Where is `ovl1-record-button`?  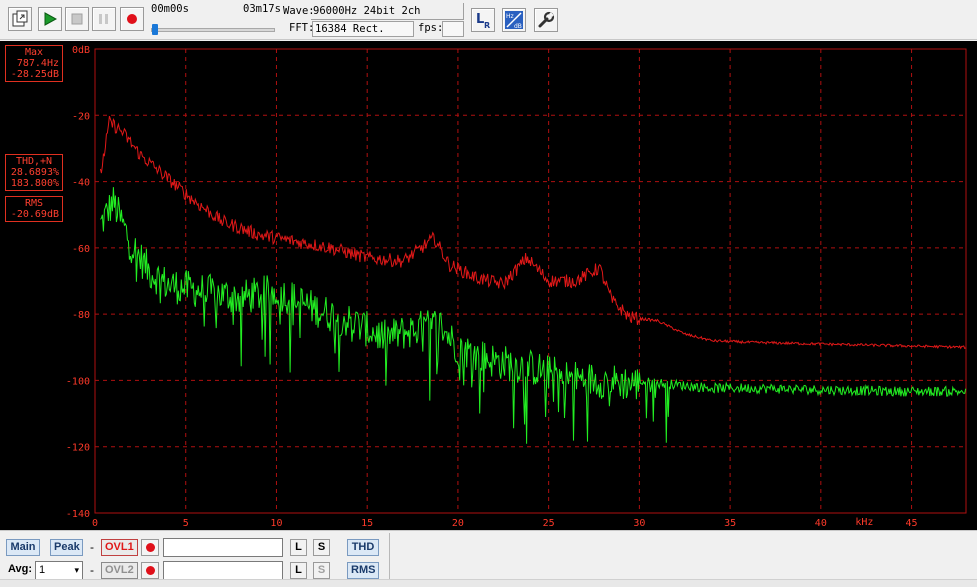
ovl1-record-button is located at coordinates (150, 547).